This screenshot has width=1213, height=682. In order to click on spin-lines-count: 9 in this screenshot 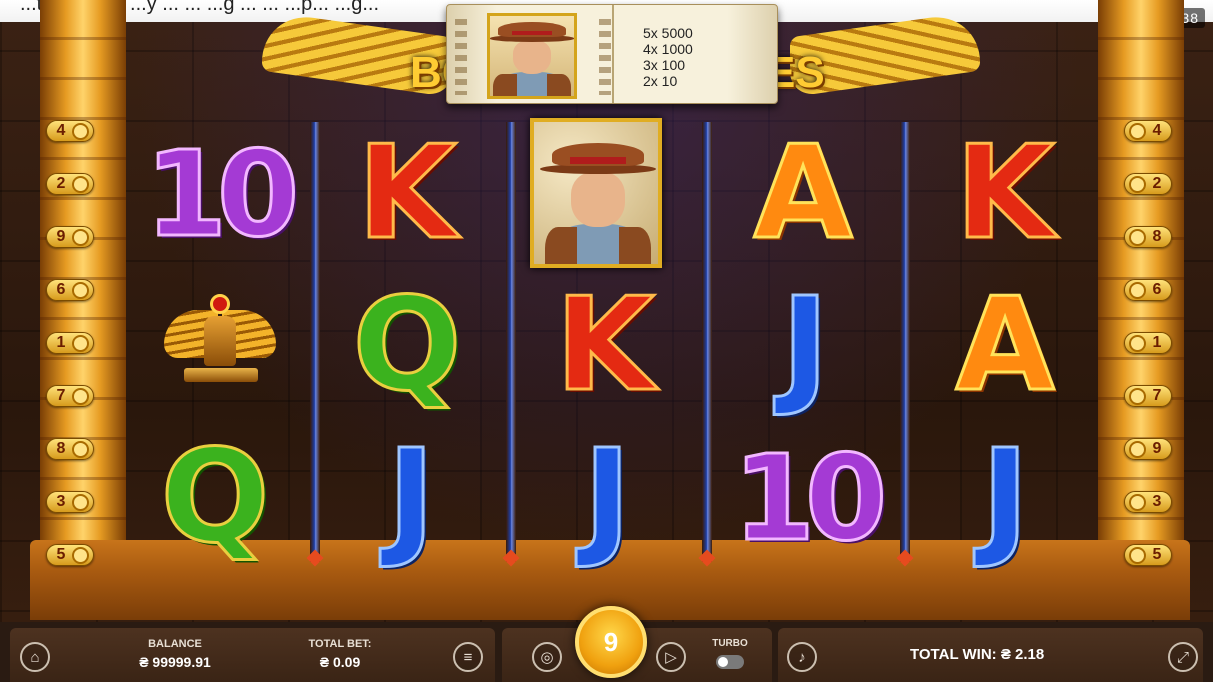, I will do `click(611, 641)`.